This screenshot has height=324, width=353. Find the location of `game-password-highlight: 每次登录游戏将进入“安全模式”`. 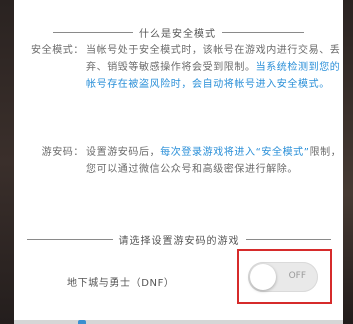

game-password-highlight: 每次登录游戏将进入“安全模式” is located at coordinates (235, 152).